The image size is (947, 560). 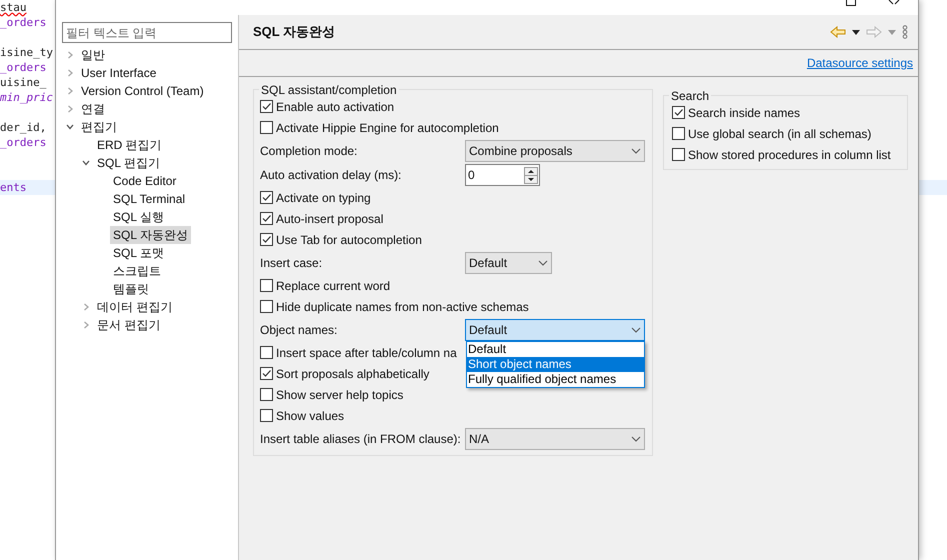 What do you see at coordinates (361, 439) in the screenshot?
I see `field-label: Insert table aliases (in FROM clause):` at bounding box center [361, 439].